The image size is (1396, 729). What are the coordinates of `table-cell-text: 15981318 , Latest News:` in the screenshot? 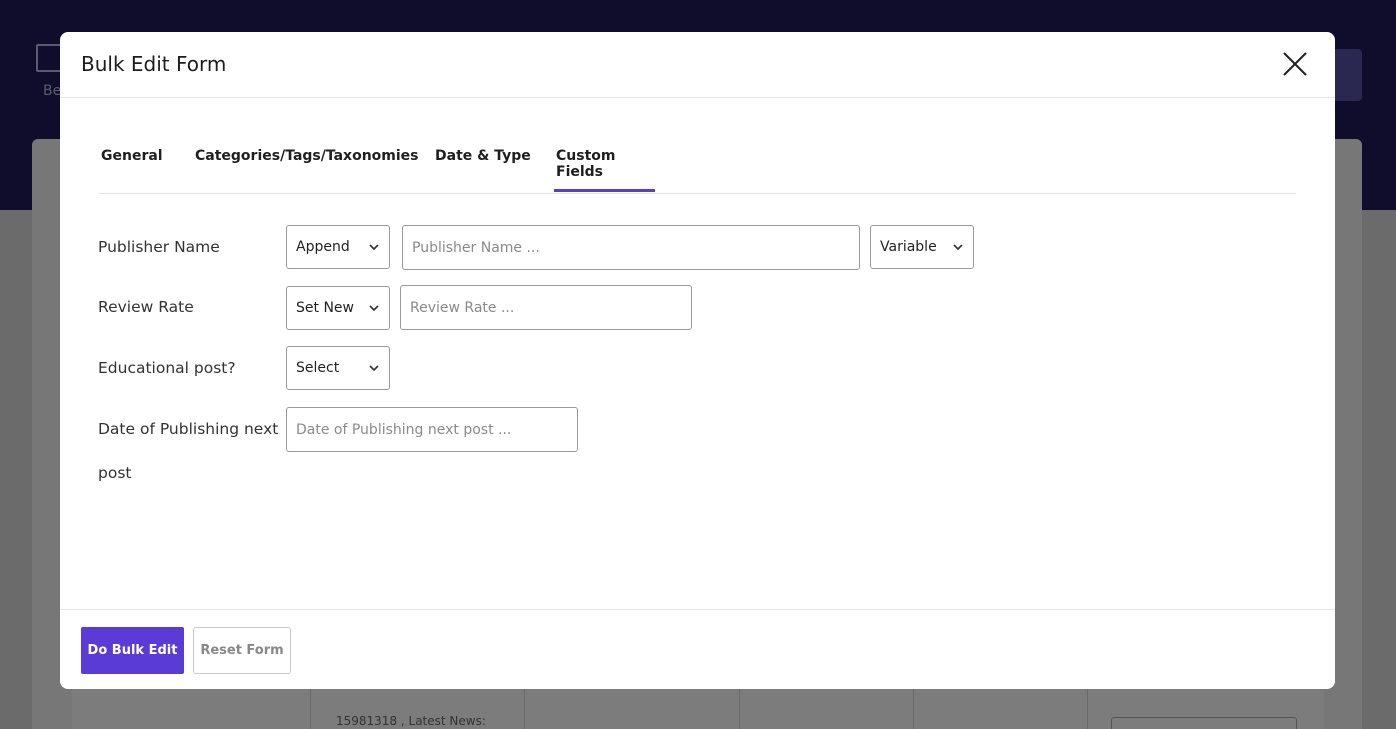 It's located at (411, 721).